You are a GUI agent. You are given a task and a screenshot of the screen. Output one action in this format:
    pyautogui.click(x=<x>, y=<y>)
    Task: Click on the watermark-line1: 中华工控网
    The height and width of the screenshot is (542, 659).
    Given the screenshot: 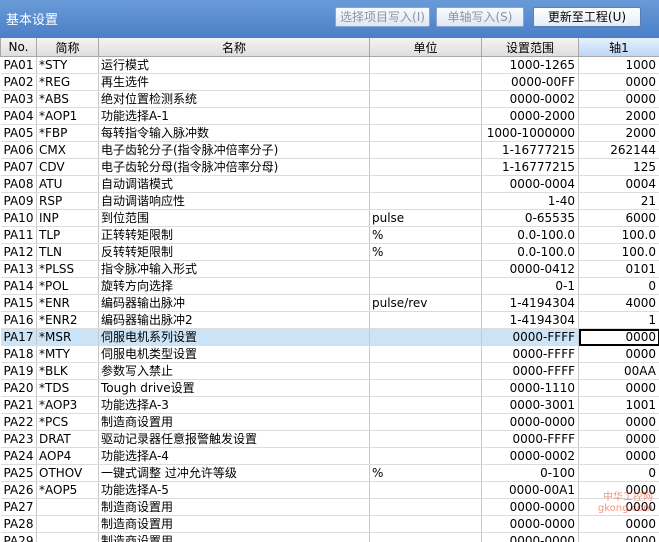 What is the action you would take?
    pyautogui.click(x=628, y=497)
    